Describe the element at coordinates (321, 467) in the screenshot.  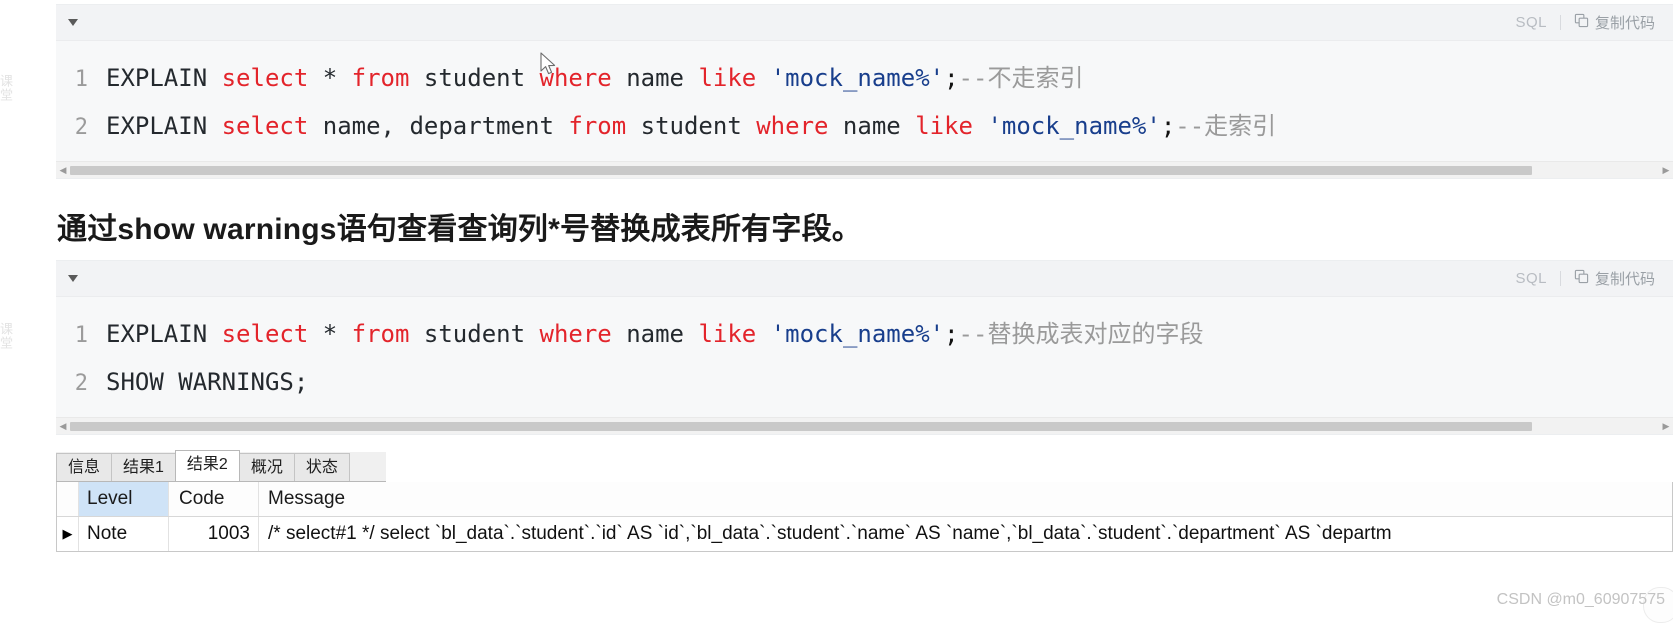
I see `tab-状态: 状态` at that location.